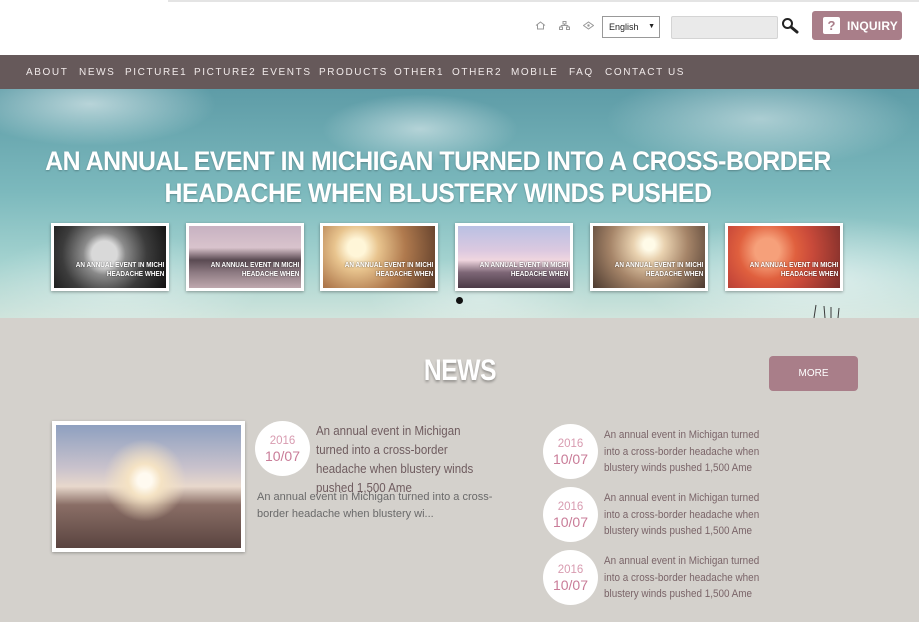 The width and height of the screenshot is (919, 638). Describe the element at coordinates (872, 26) in the screenshot. I see `inquiry-label: INQUIRY` at that location.